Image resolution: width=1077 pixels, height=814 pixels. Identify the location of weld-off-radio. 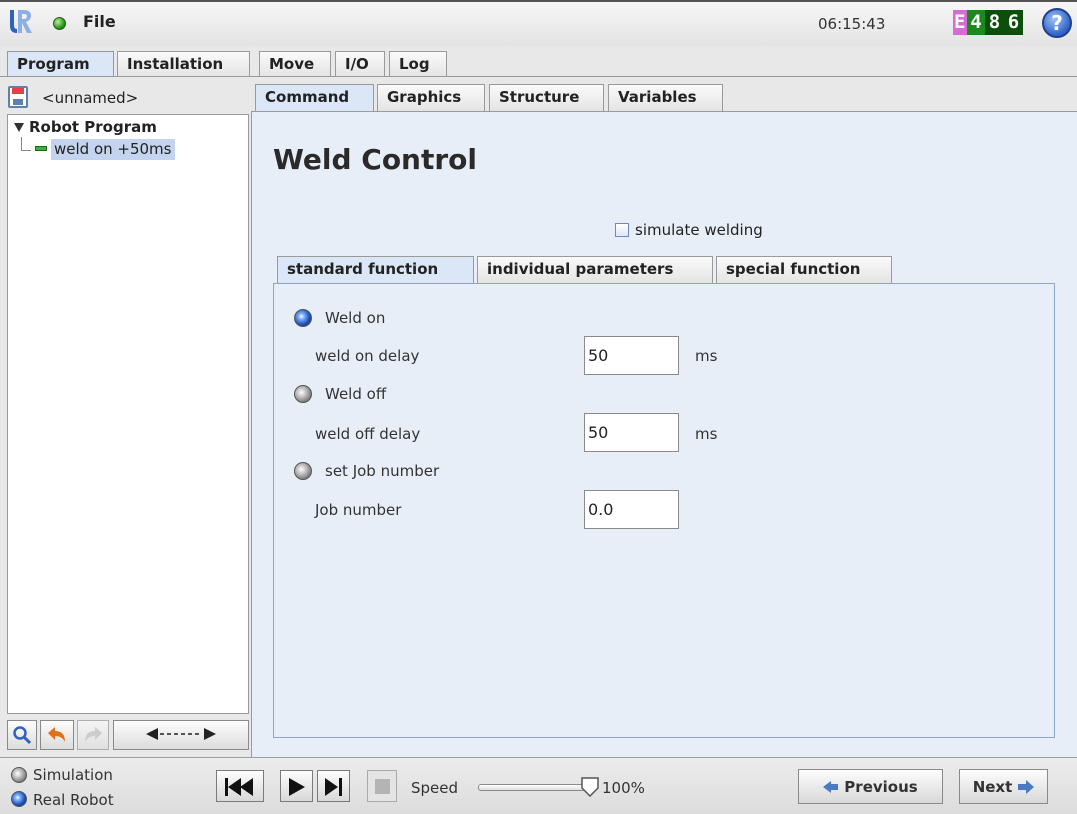
(303, 394).